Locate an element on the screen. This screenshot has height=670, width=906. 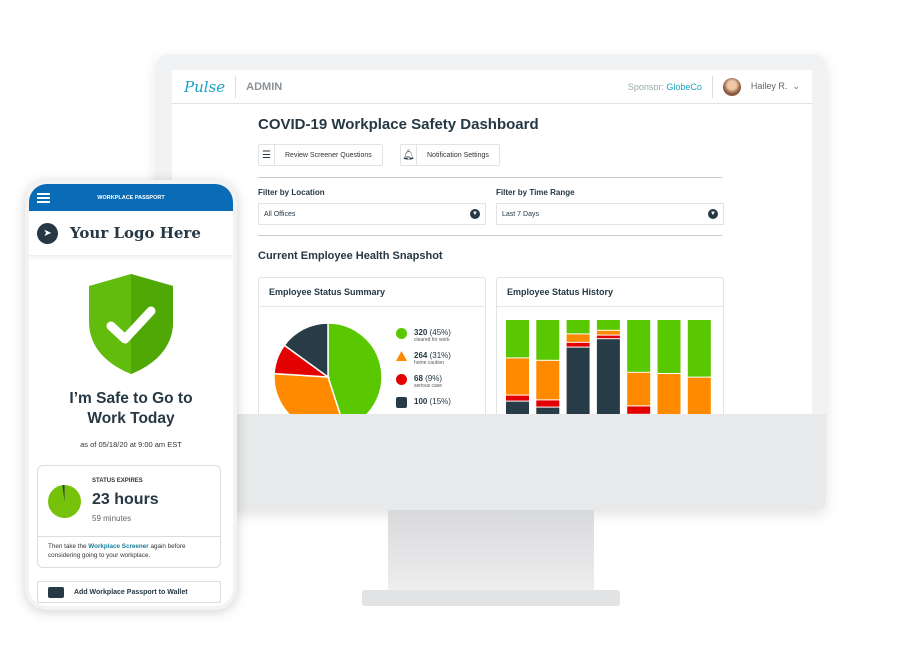
legend-text: 264 (31%) home caution is located at coordinates (432, 358).